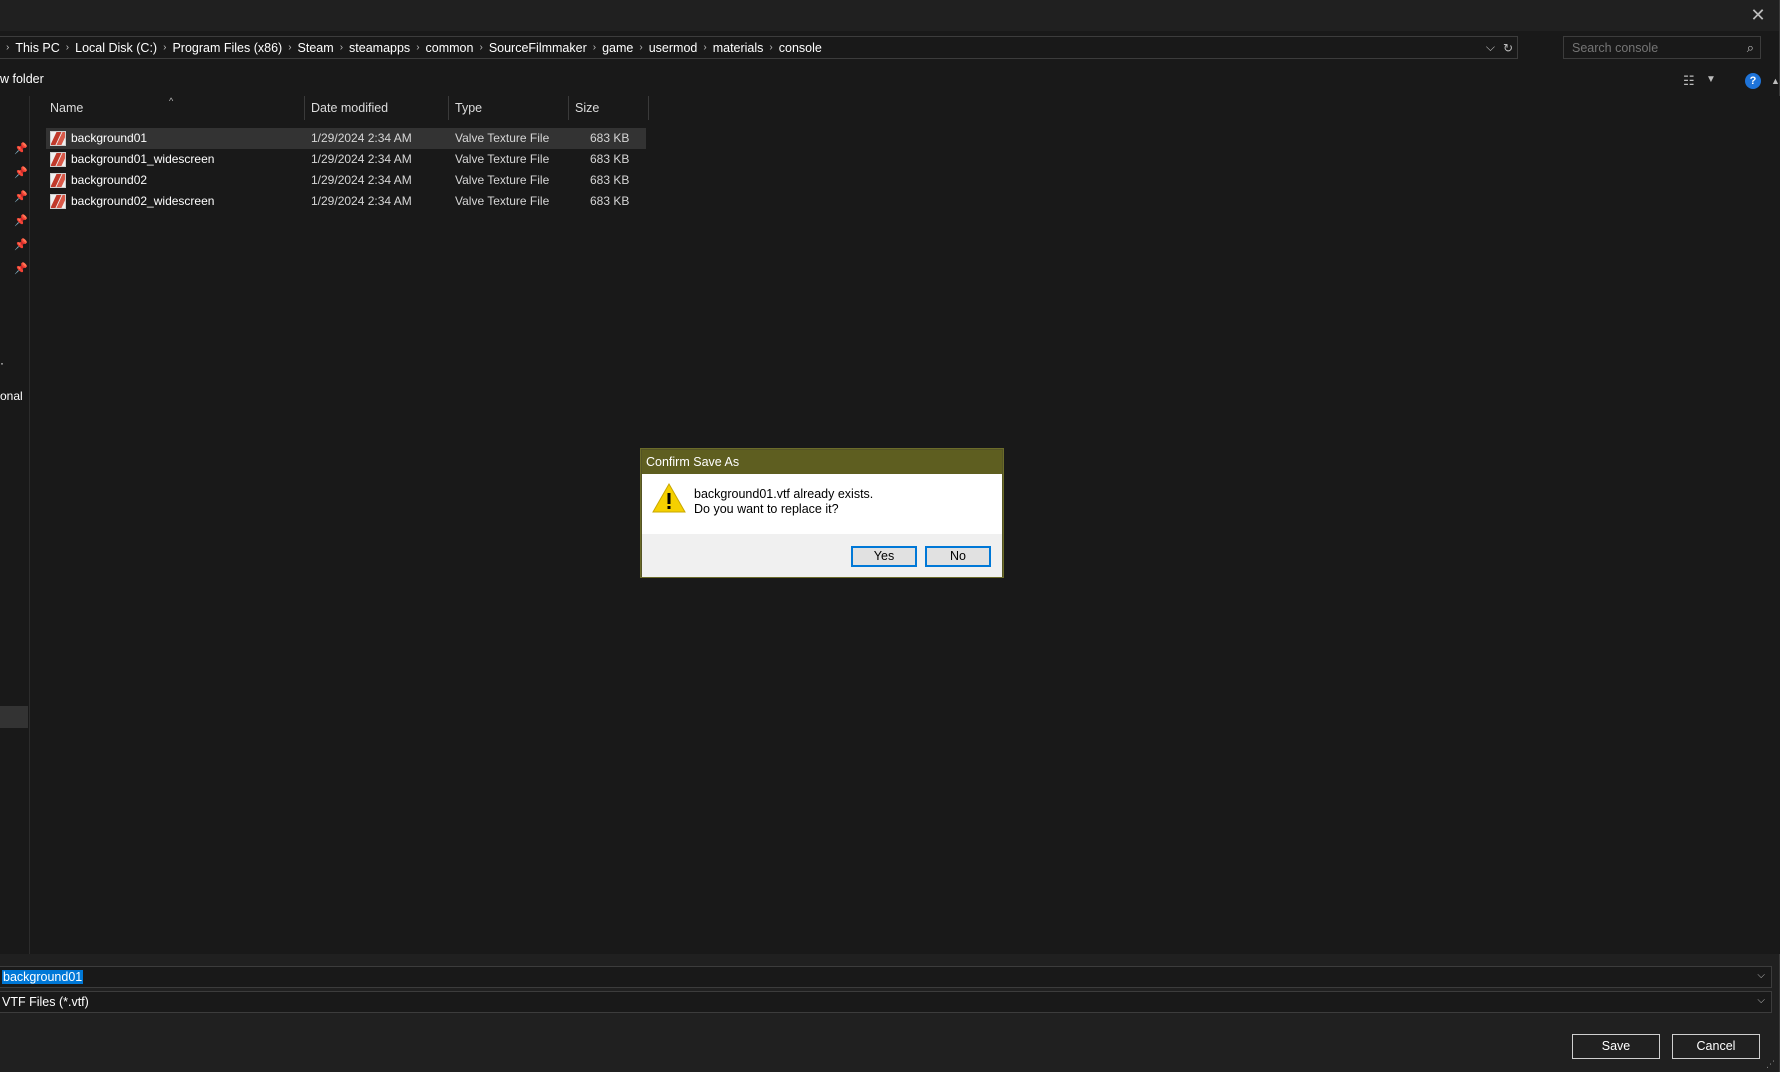 The height and width of the screenshot is (1080, 1785). What do you see at coordinates (1758, 15) in the screenshot?
I see `close-icon: ✕` at bounding box center [1758, 15].